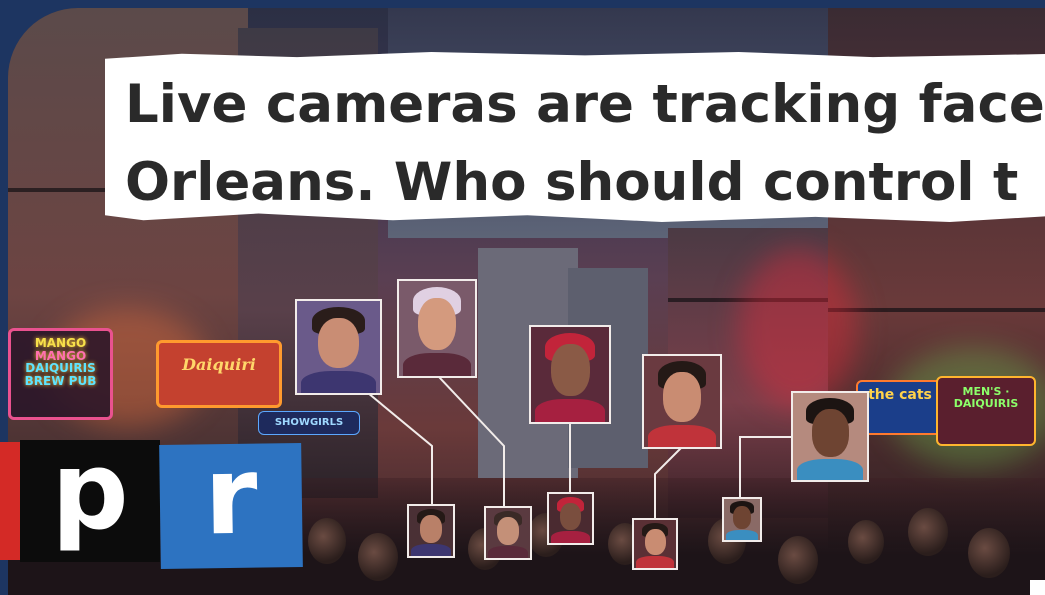 The height and width of the screenshot is (595, 1045). I want to click on headline-line-1: Live cameras are tracking face, so click(585, 104).